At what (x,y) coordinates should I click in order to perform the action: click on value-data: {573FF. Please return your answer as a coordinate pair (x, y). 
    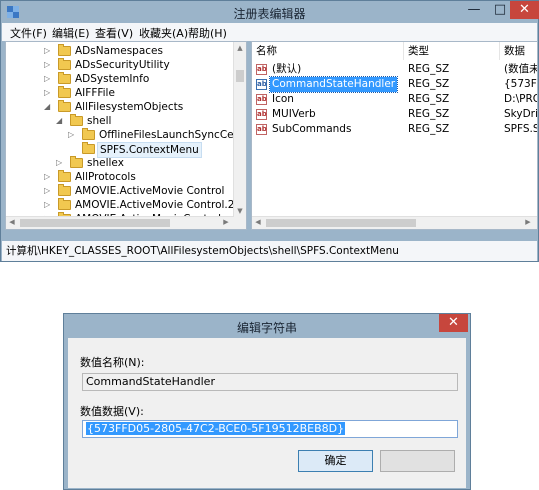
    Looking at the image, I should click on (520, 84).